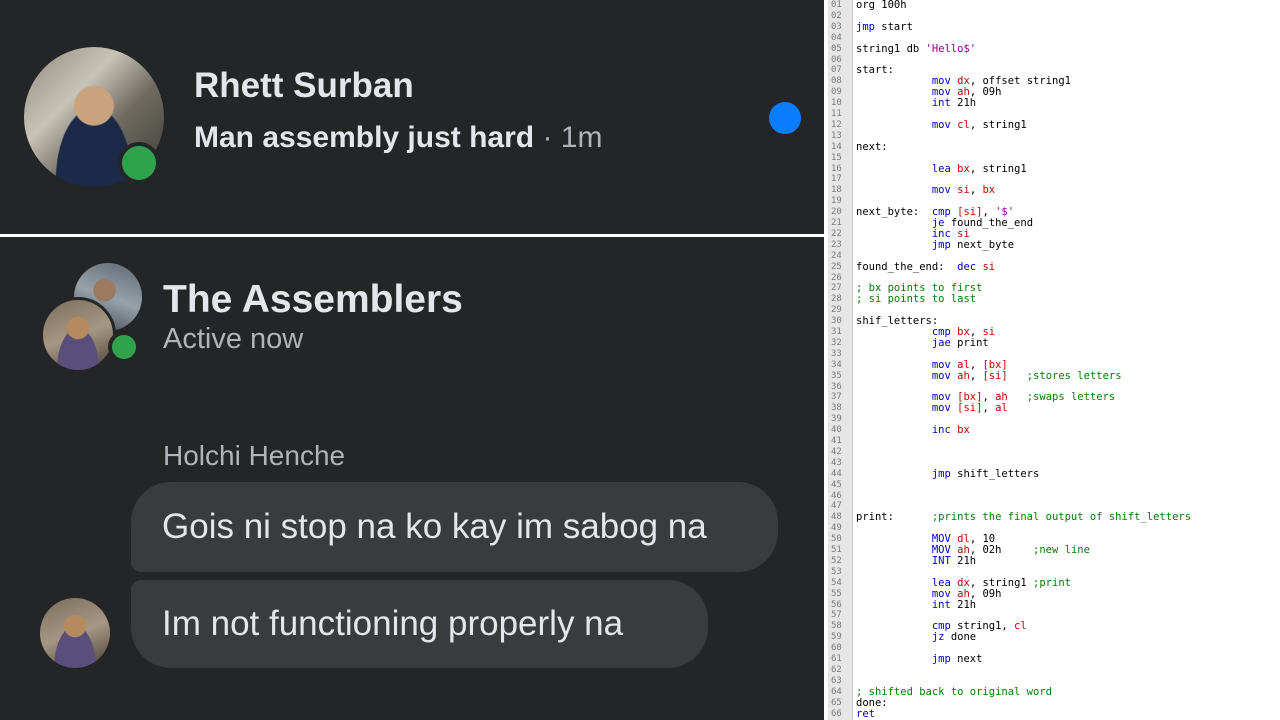  What do you see at coordinates (836, 659) in the screenshot?
I see `line-number: 61` at bounding box center [836, 659].